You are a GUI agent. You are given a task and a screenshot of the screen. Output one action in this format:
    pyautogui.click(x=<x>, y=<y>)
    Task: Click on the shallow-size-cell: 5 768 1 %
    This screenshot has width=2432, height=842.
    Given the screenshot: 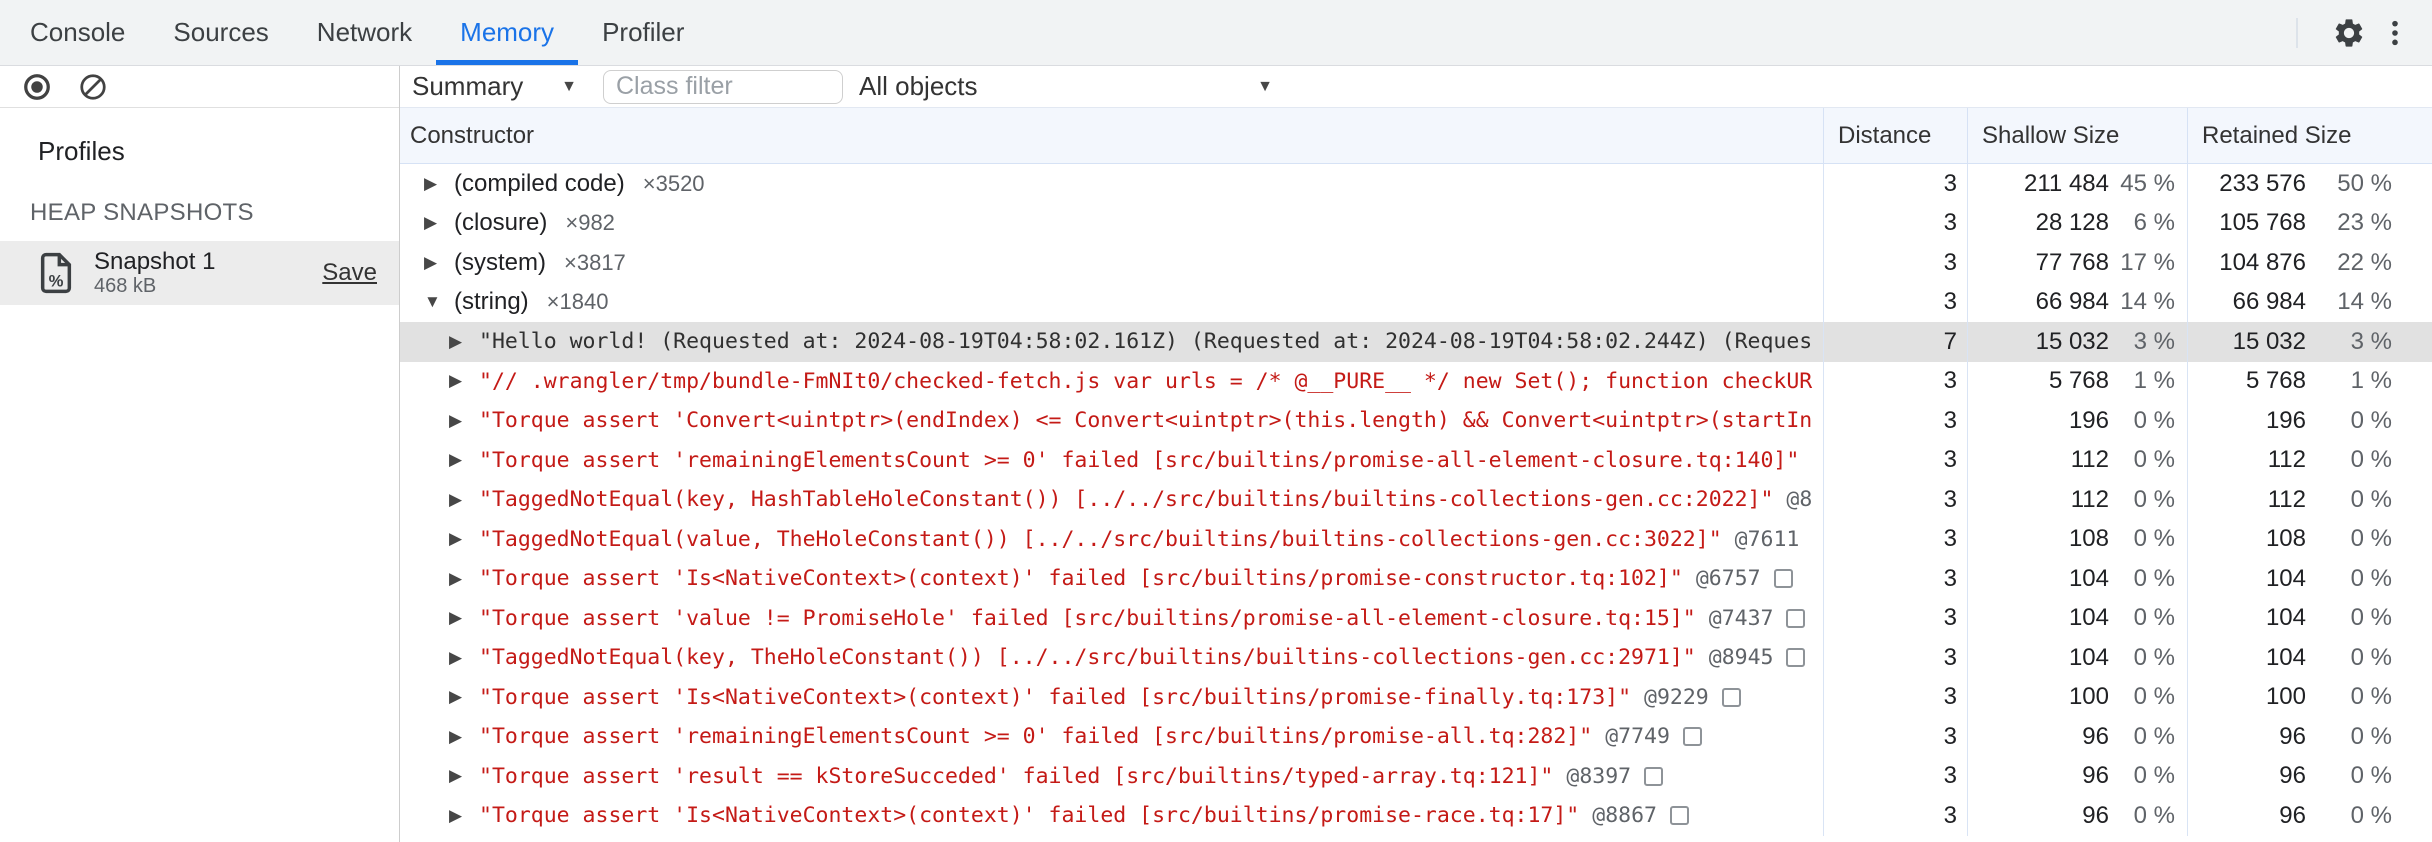 What is the action you would take?
    pyautogui.click(x=2077, y=381)
    